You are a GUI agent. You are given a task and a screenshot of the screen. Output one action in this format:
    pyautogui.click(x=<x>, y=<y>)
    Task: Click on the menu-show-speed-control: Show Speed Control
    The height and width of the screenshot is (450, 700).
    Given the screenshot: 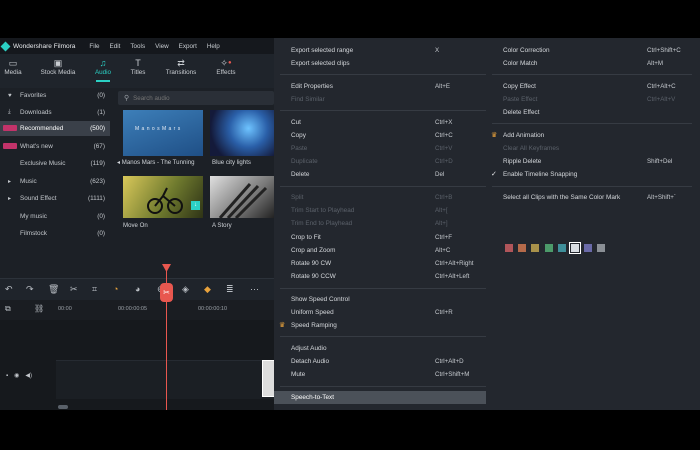 What is the action you would take?
    pyautogui.click(x=320, y=299)
    